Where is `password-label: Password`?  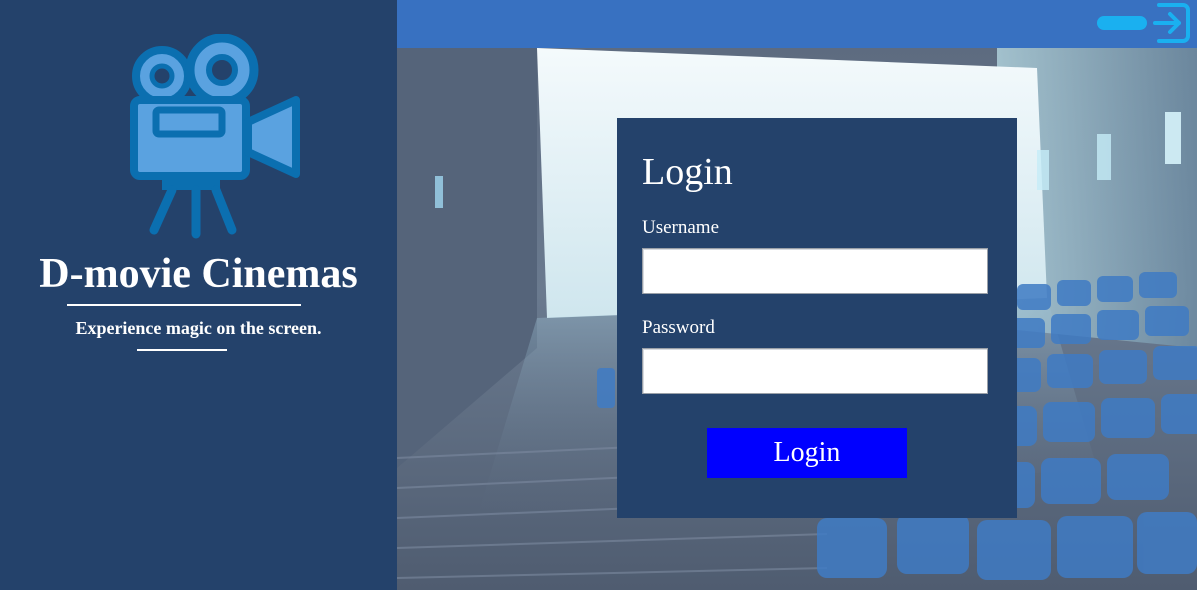 password-label: Password is located at coordinates (678, 327).